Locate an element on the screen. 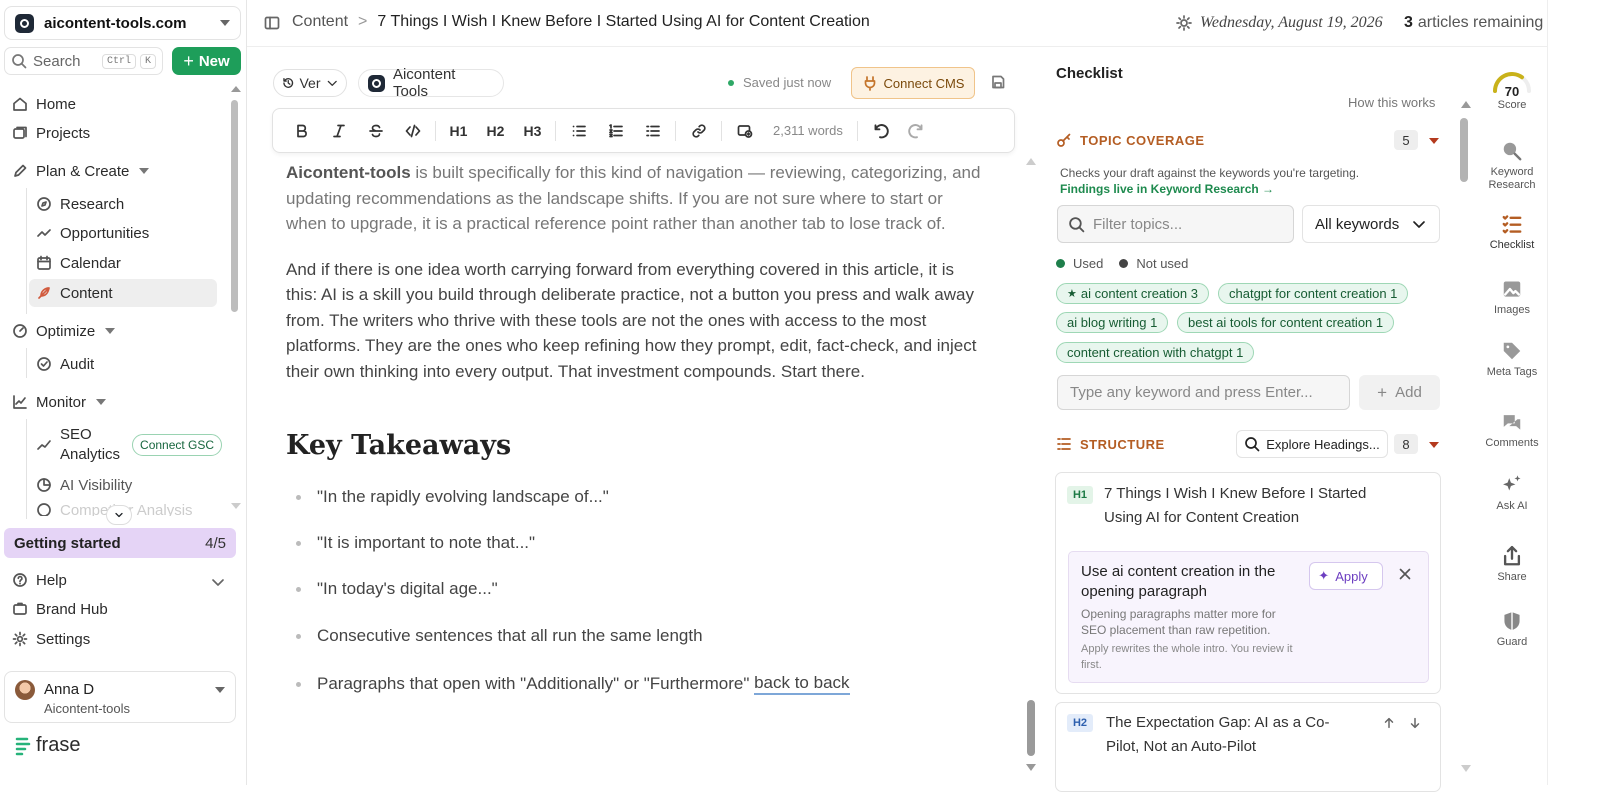 The height and width of the screenshot is (792, 1600). insert-media-button is located at coordinates (744, 131).